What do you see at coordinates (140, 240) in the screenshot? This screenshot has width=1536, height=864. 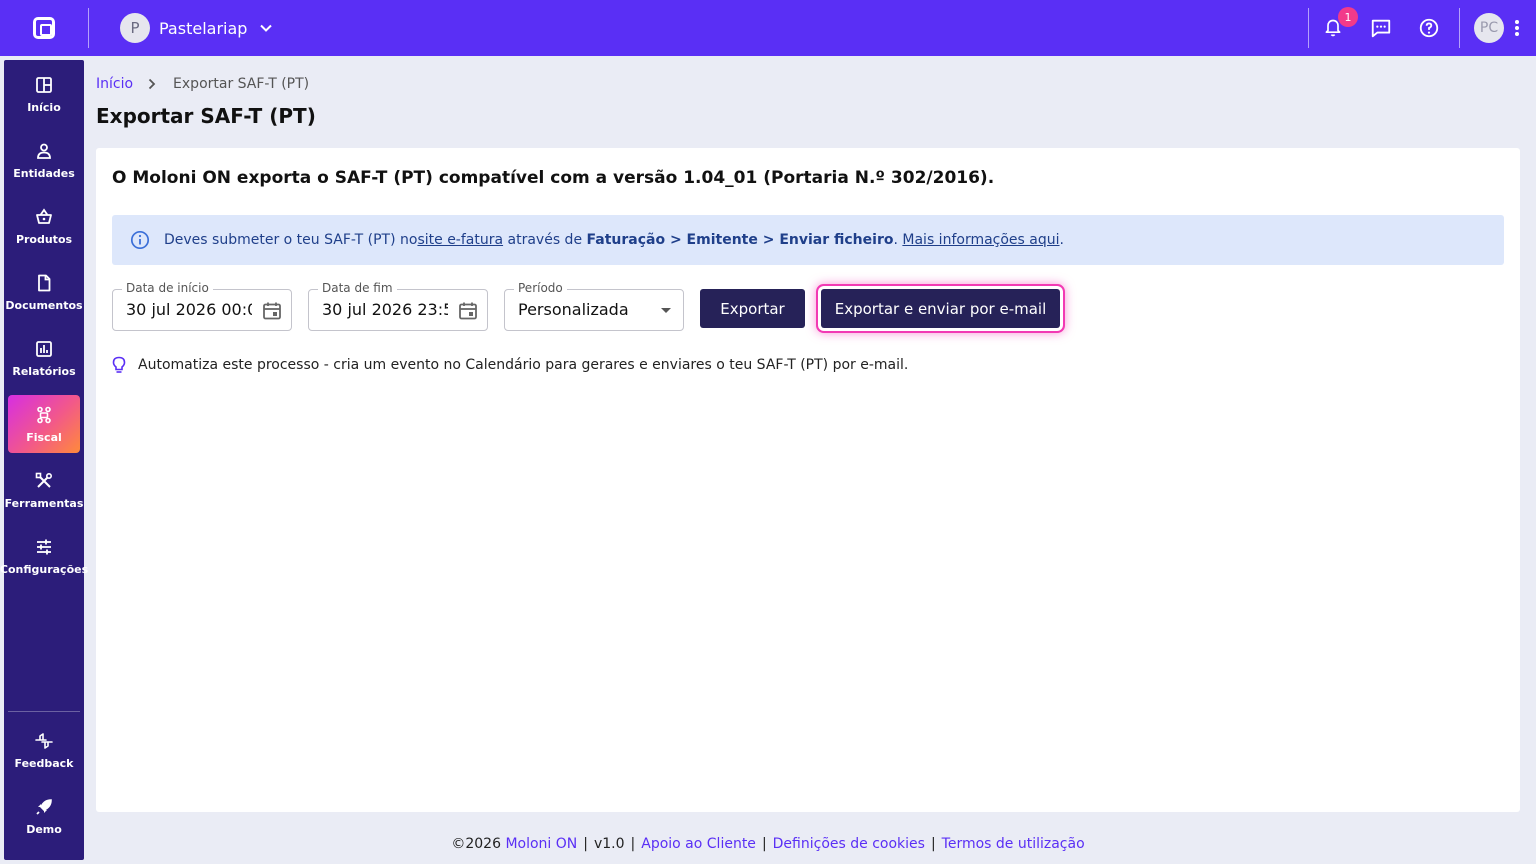 I see `info-icon` at bounding box center [140, 240].